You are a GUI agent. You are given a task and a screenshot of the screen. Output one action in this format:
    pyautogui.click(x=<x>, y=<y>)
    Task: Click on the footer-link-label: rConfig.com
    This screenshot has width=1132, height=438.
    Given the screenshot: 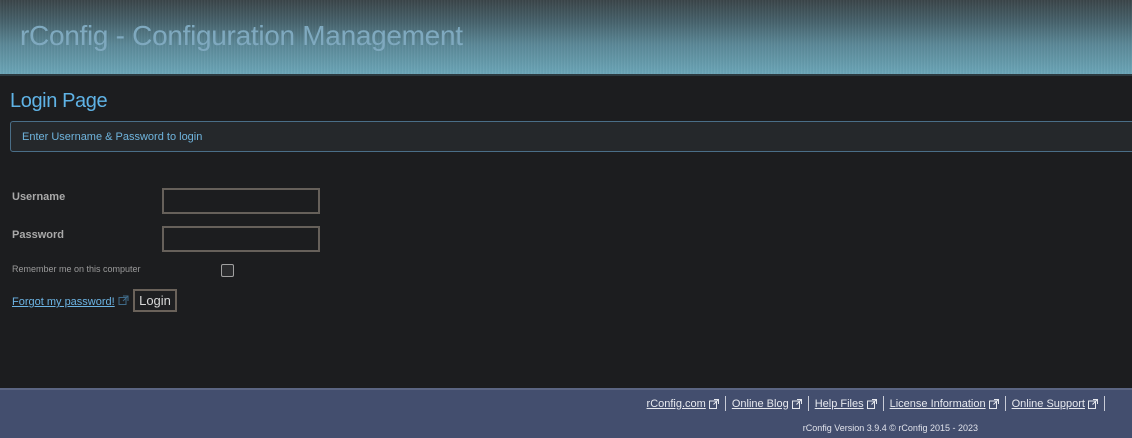 What is the action you would take?
    pyautogui.click(x=676, y=403)
    